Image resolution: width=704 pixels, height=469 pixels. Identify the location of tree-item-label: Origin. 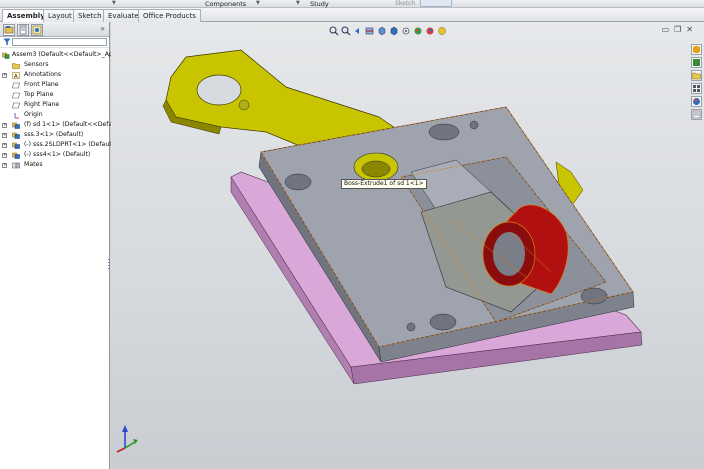
(33, 114).